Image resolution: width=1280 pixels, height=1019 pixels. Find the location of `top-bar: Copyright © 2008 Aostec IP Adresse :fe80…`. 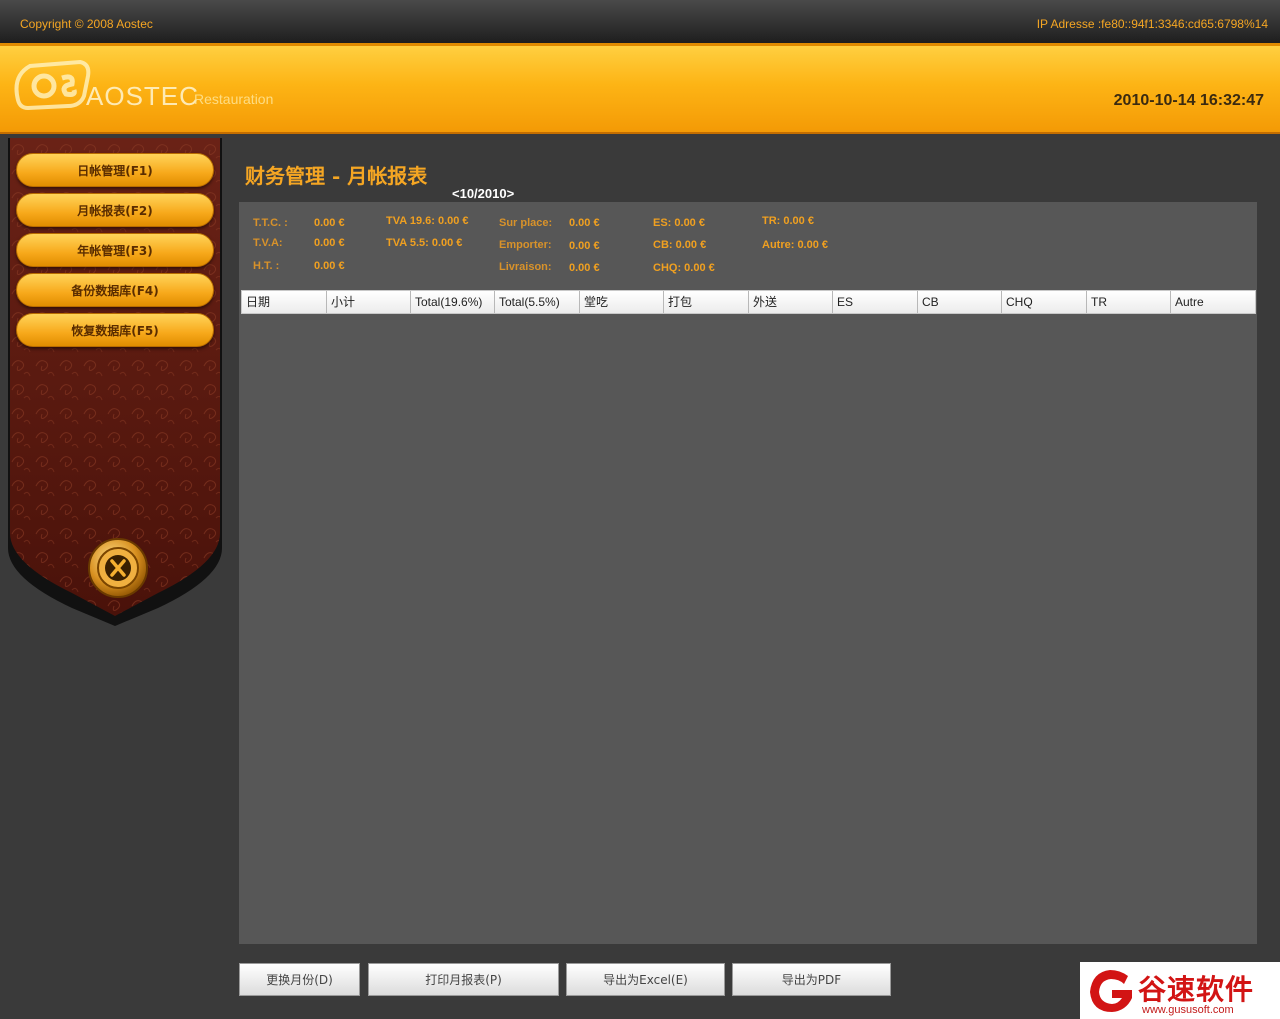

top-bar: Copyright © 2008 Aostec IP Adresse :fe80… is located at coordinates (640, 23).